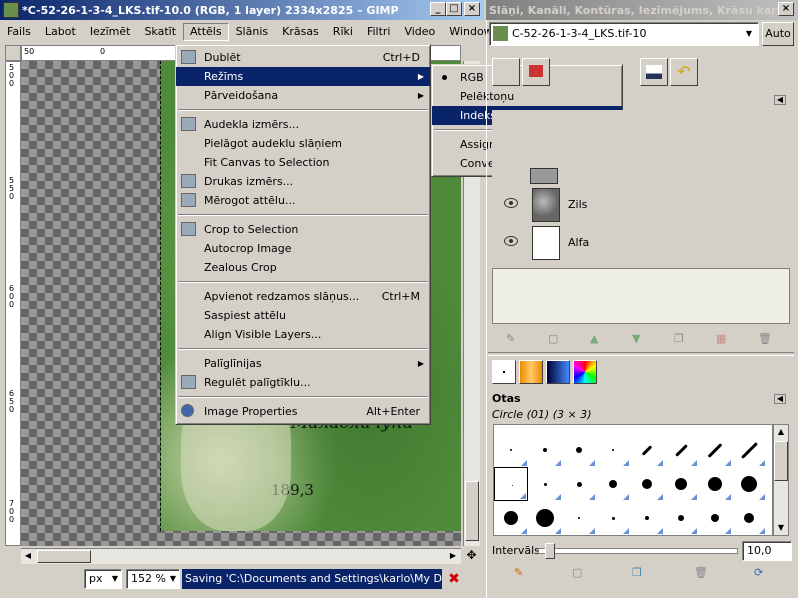  Describe the element at coordinates (153, 579) in the screenshot. I see `zoom-field: 152 % ▼` at that location.